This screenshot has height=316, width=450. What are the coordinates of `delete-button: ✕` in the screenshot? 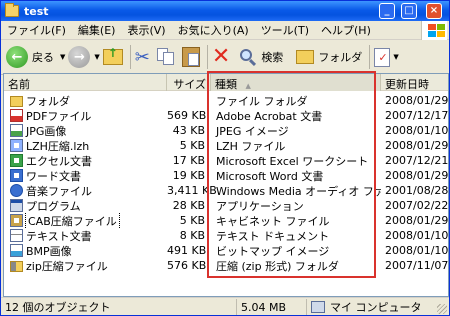 It's located at (221, 57).